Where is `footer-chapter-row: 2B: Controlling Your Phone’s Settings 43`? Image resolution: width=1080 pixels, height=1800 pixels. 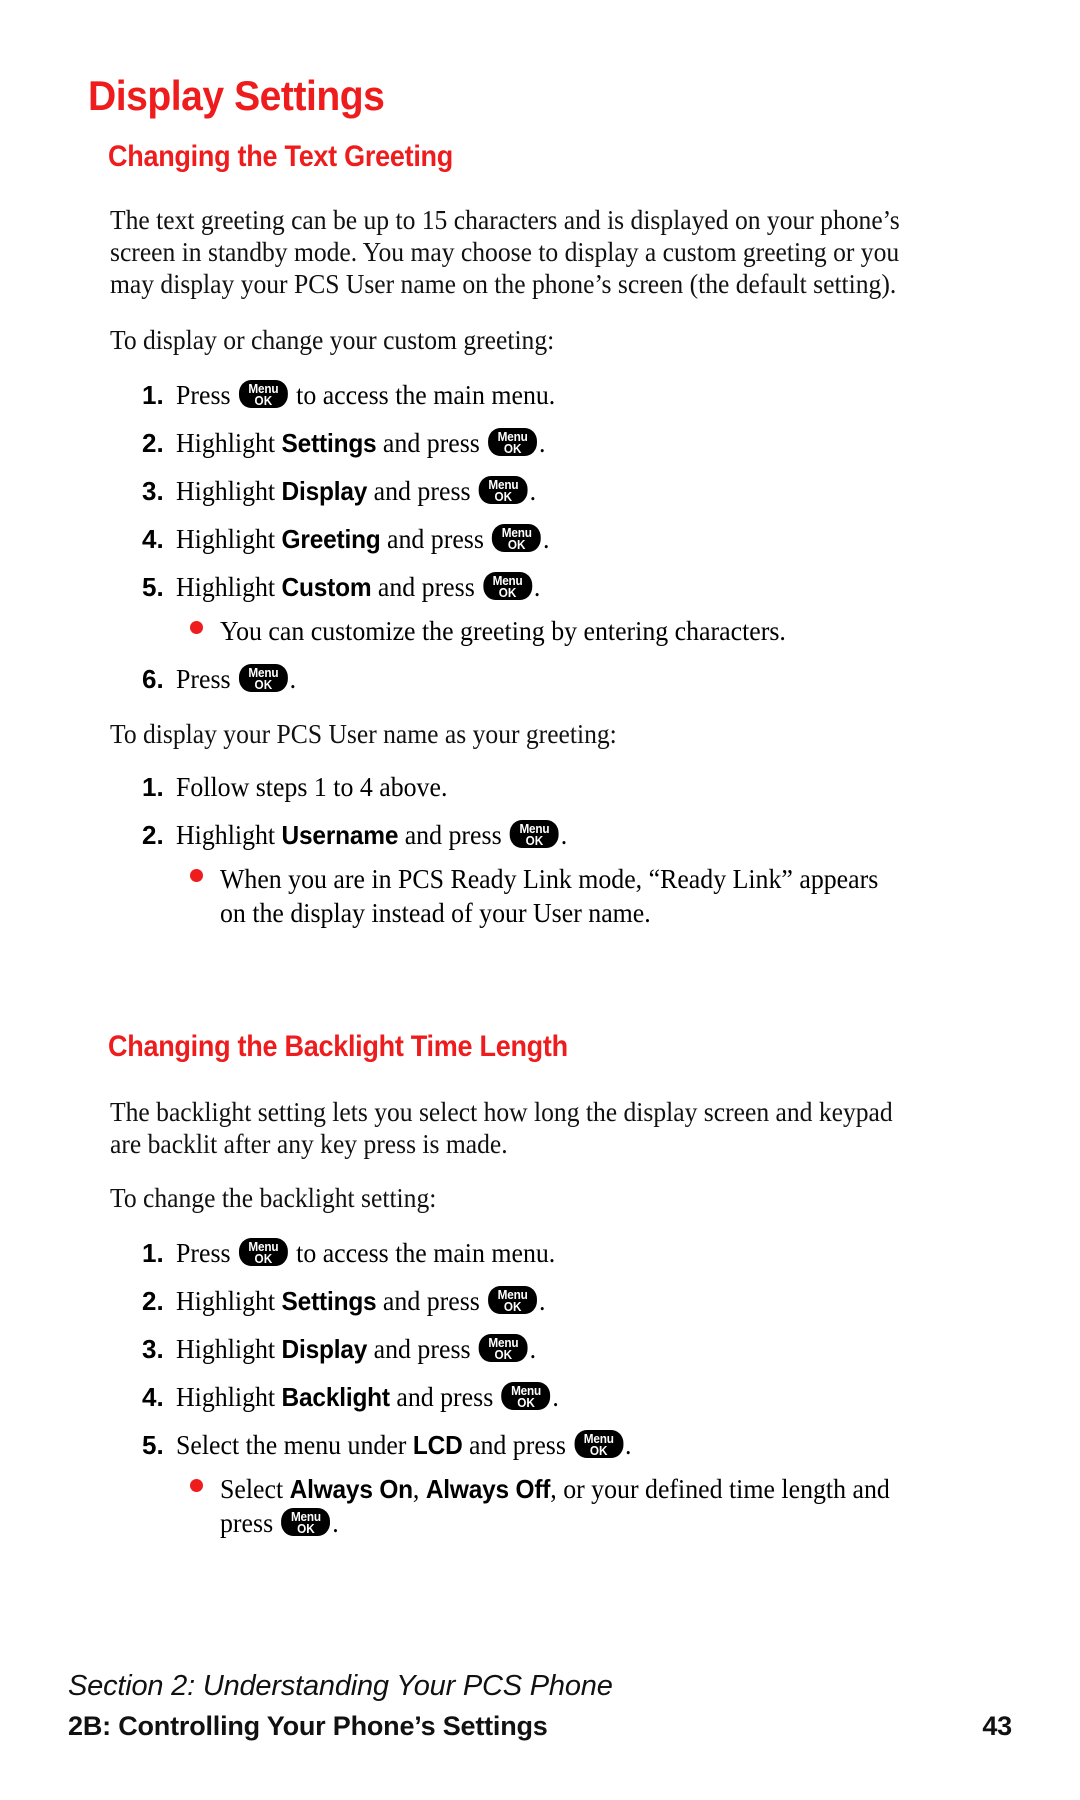 footer-chapter-row: 2B: Controlling Your Phone’s Settings 43 is located at coordinates (540, 1726).